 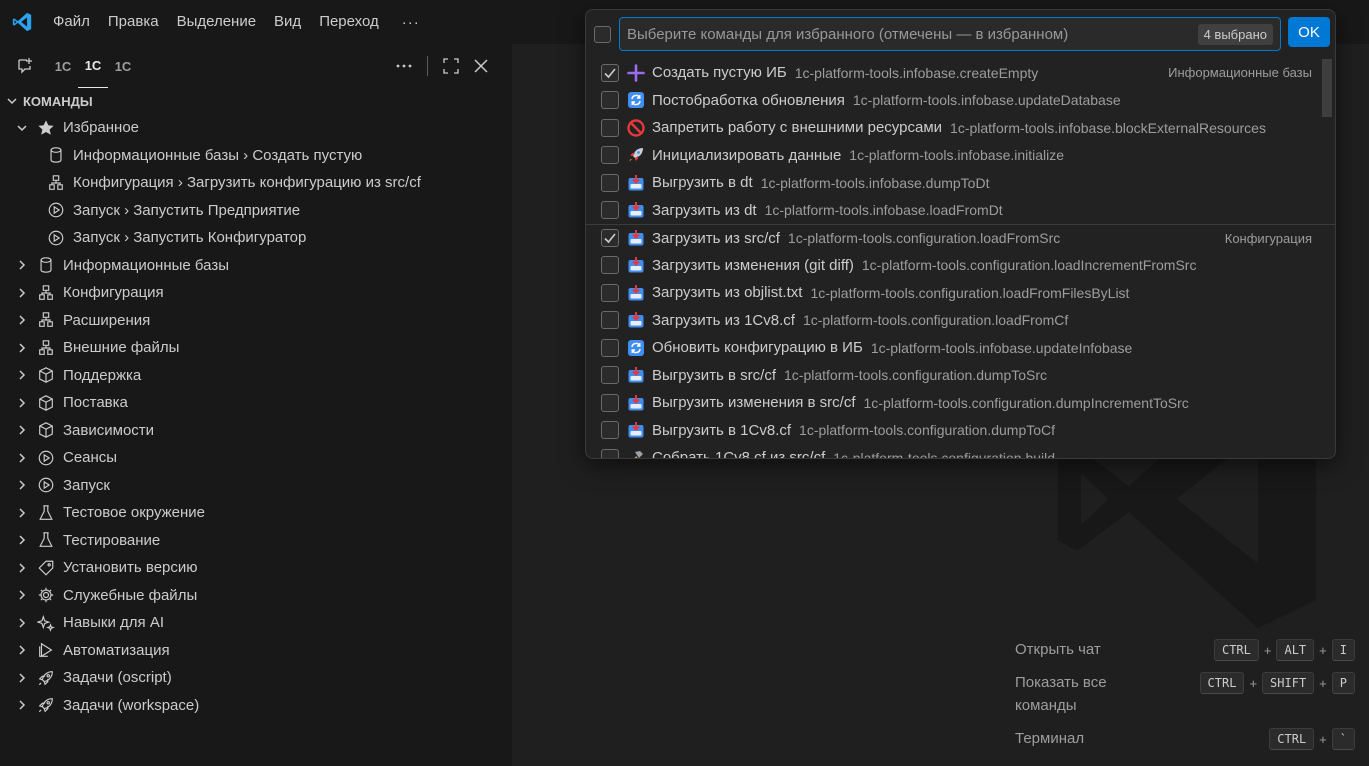 What do you see at coordinates (123, 66) in the screenshot?
I see `tab-1c-third: 1С` at bounding box center [123, 66].